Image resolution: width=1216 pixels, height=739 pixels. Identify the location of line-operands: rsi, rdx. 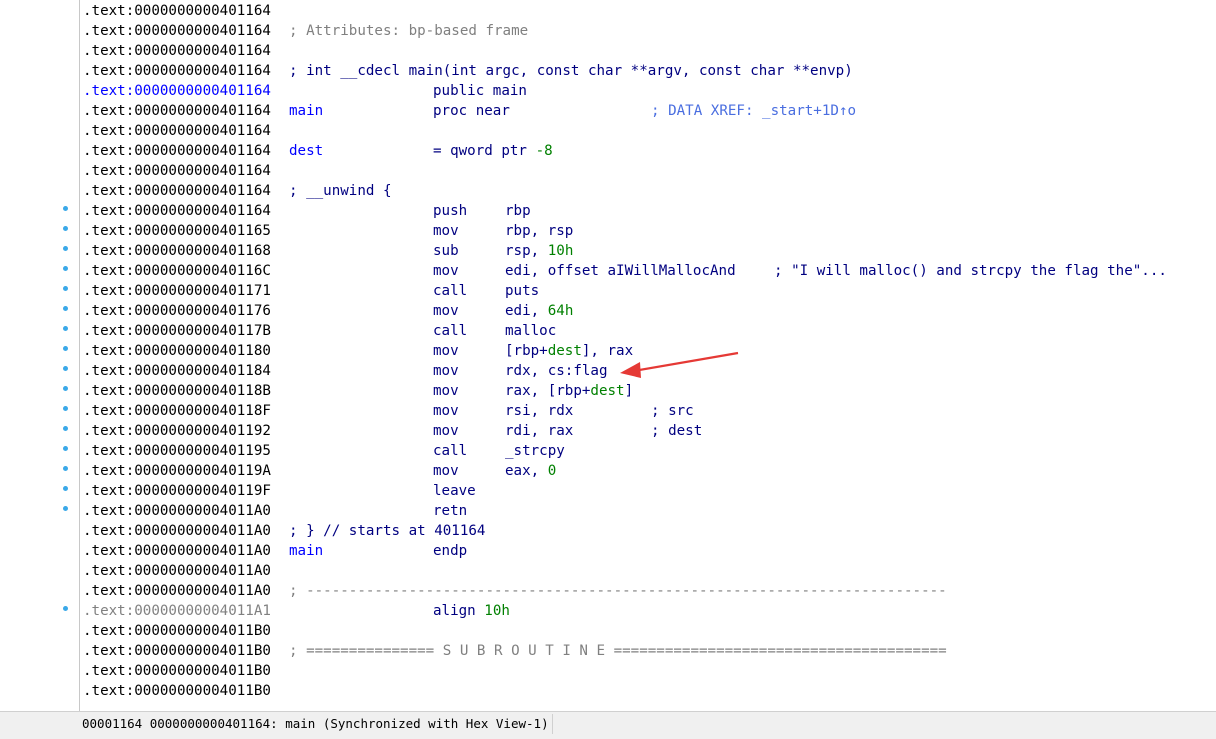
(539, 411).